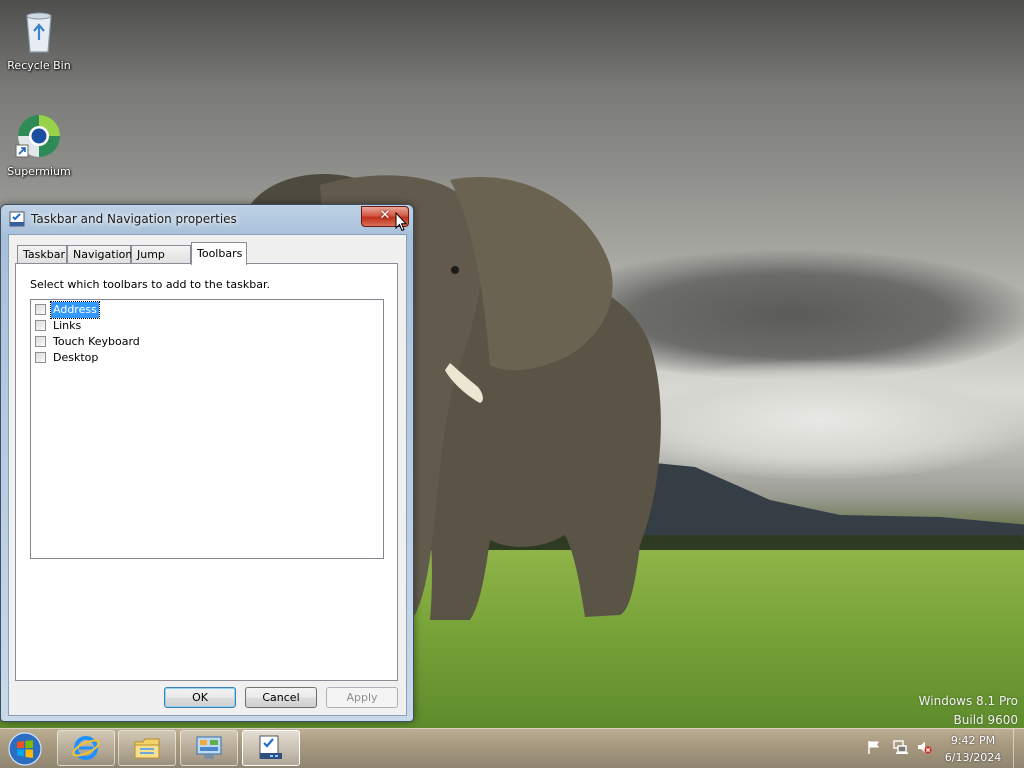  What do you see at coordinates (67, 325) in the screenshot?
I see `toolbar-item-label: Links` at bounding box center [67, 325].